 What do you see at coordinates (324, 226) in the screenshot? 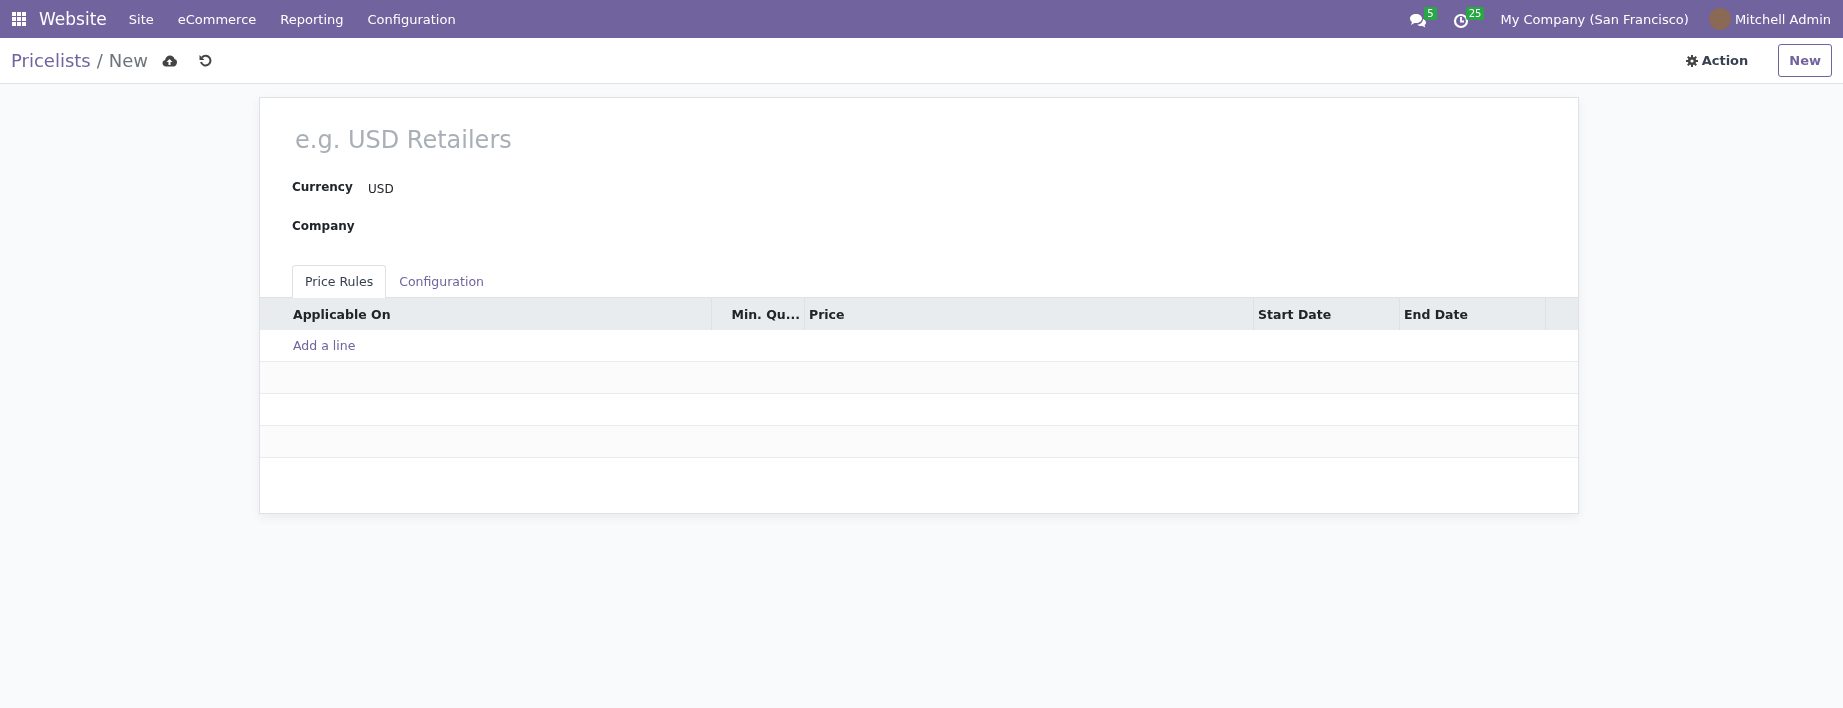
I see `field-label: Company` at bounding box center [324, 226].